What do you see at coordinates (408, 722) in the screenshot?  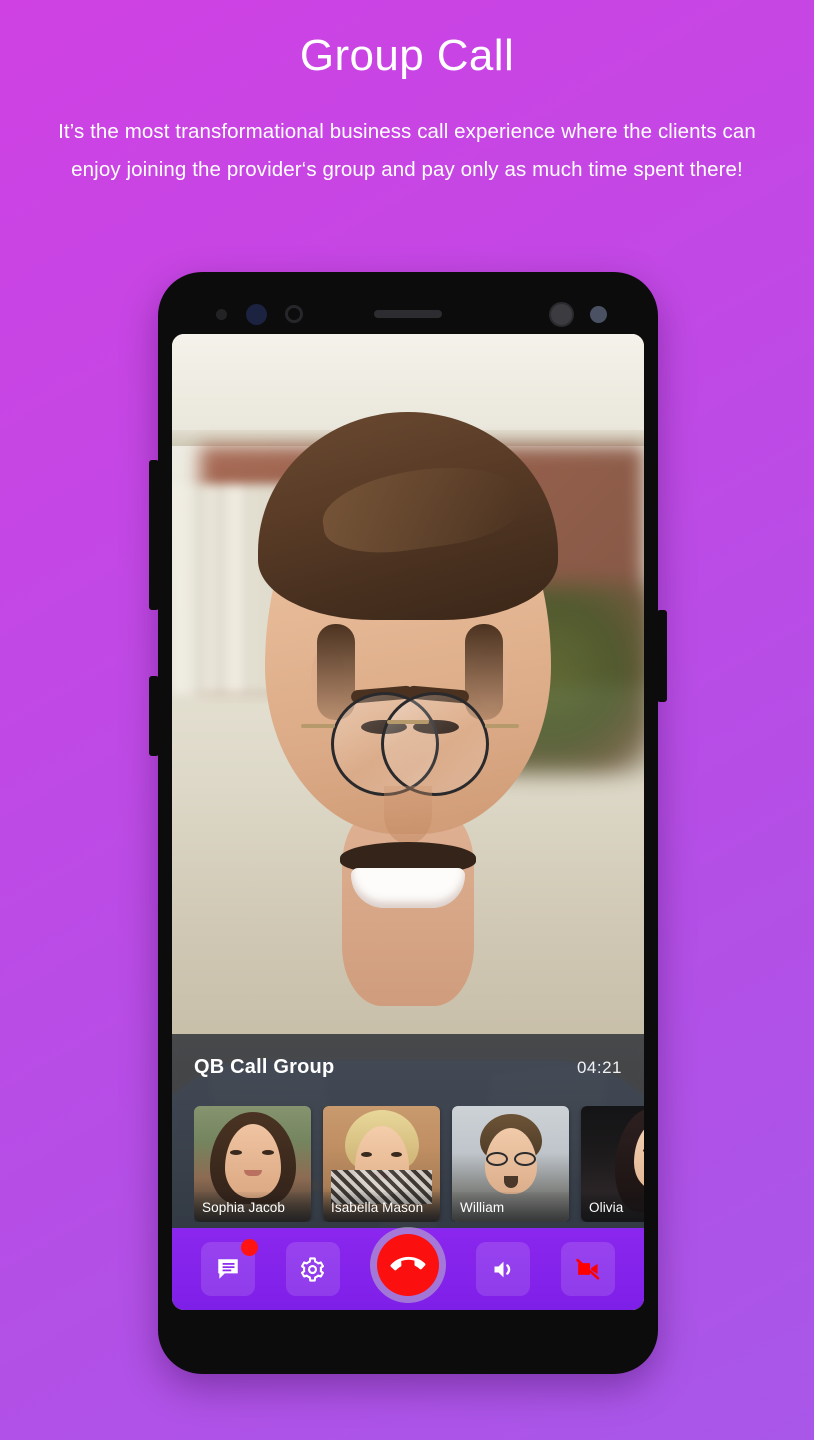 I see `glasses-bridge` at bounding box center [408, 722].